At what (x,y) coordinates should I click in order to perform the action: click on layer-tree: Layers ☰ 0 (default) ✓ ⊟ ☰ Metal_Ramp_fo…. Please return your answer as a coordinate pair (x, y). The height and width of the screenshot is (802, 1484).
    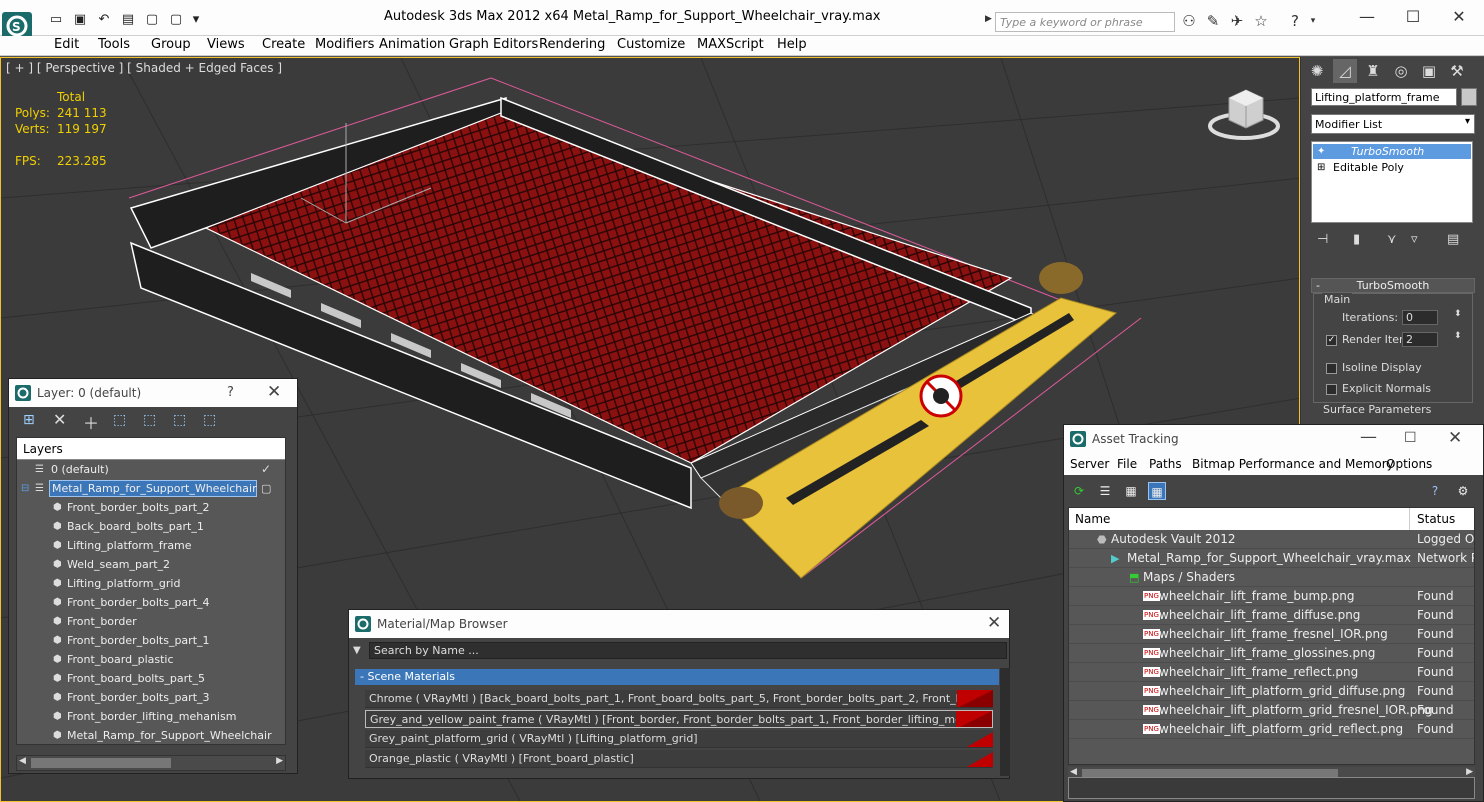
    Looking at the image, I should click on (151, 591).